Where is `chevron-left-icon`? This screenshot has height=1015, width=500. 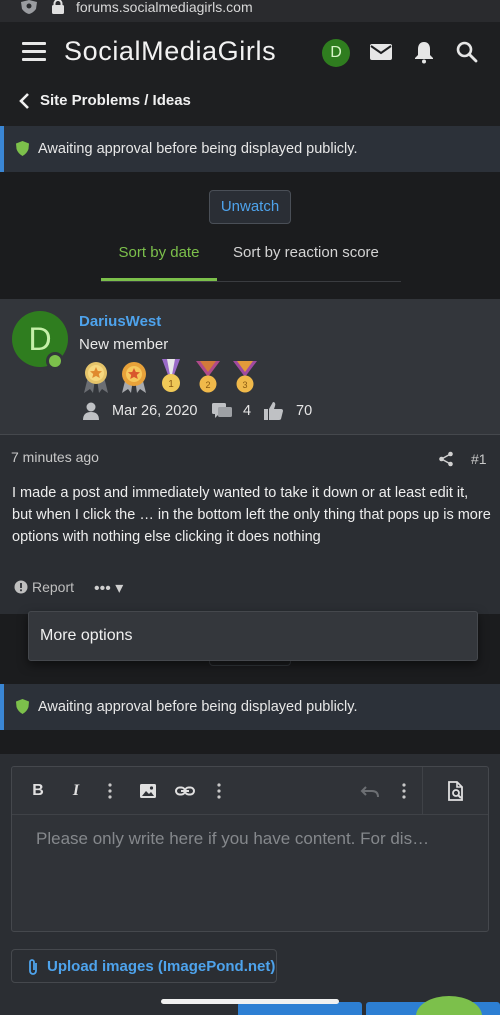 chevron-left-icon is located at coordinates (24, 101).